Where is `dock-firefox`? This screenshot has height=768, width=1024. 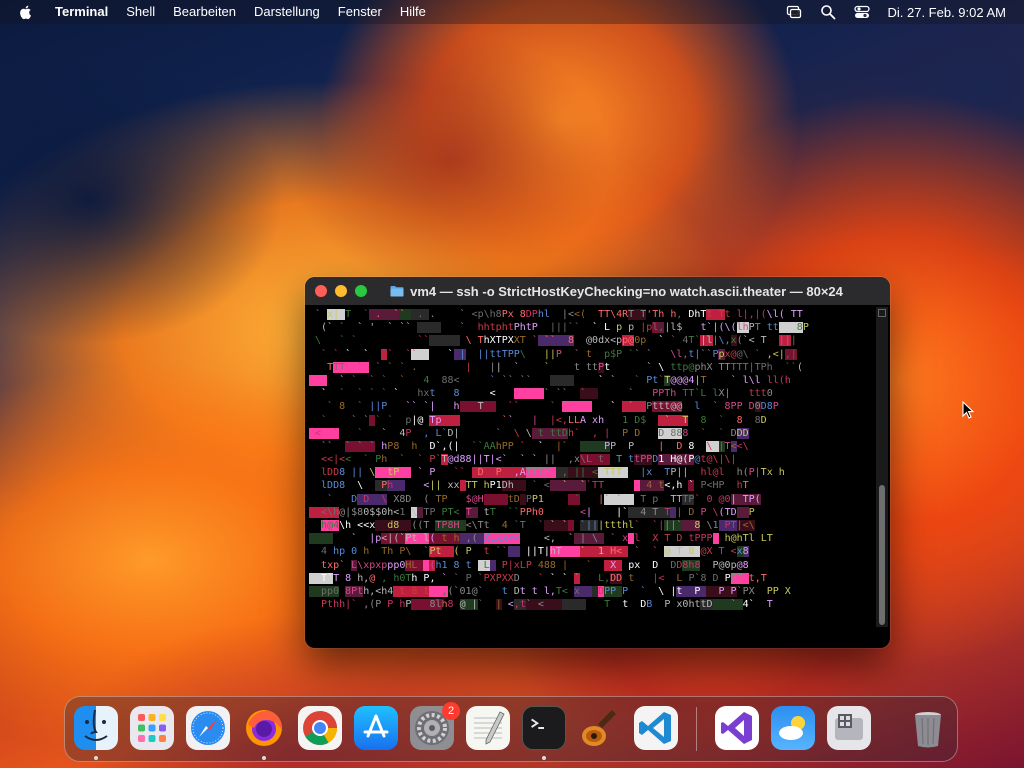
dock-firefox is located at coordinates (264, 728).